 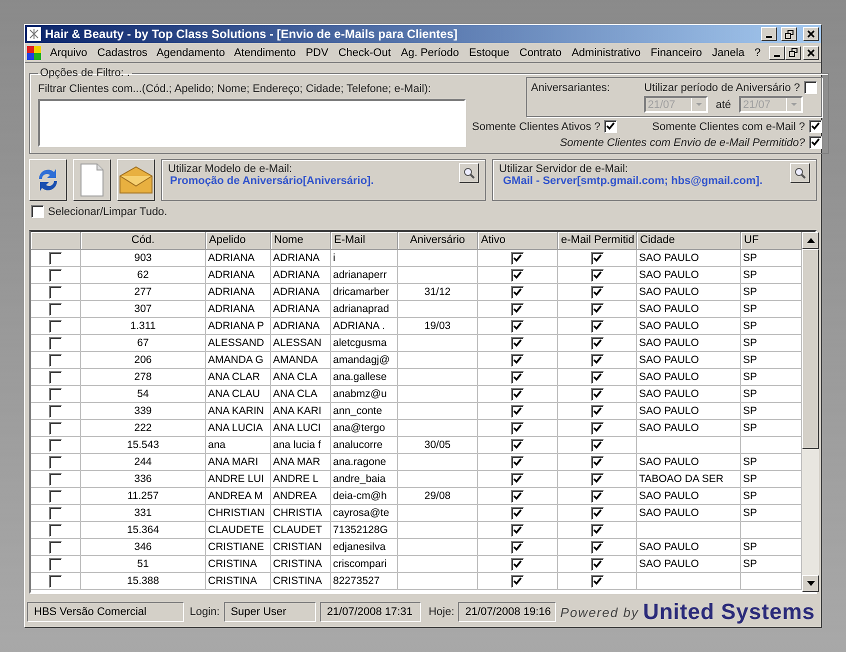 I want to click on menu-item: Atendimento, so click(x=264, y=52).